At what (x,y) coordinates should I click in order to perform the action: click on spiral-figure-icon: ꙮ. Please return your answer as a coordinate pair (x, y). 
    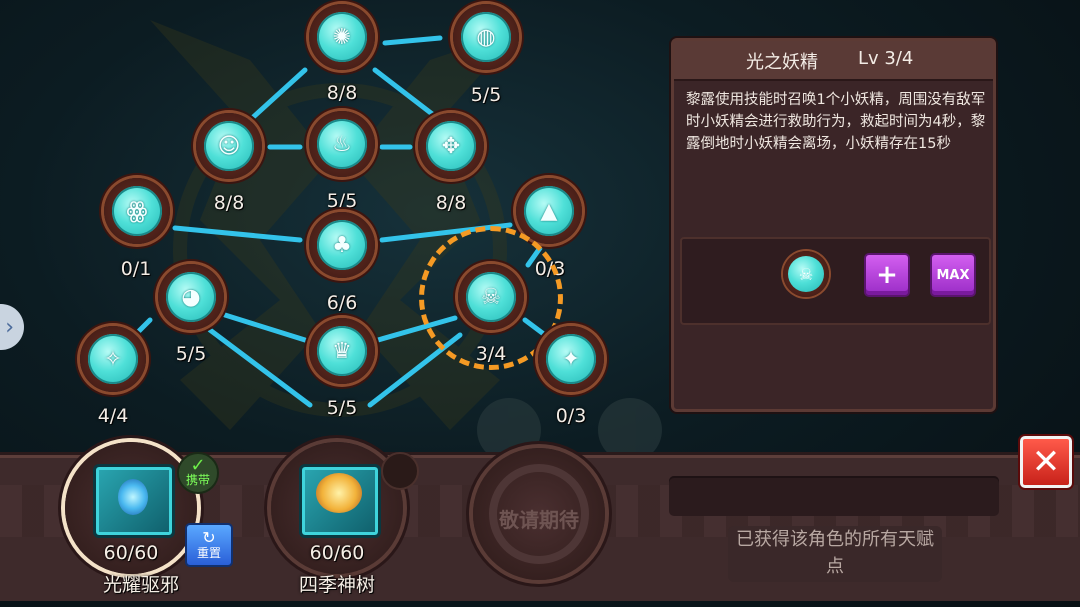
    Looking at the image, I should click on (137, 211).